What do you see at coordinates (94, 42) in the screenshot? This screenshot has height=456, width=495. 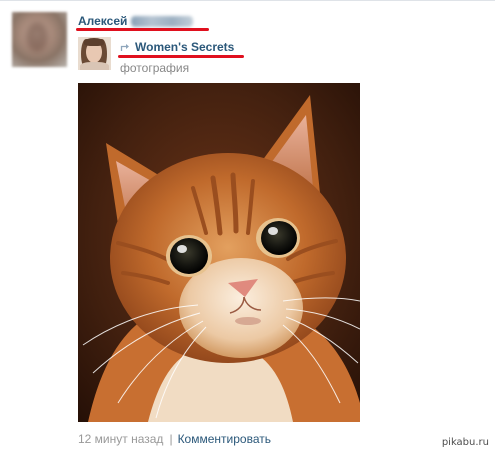 I see `avatar-hair-top` at bounding box center [94, 42].